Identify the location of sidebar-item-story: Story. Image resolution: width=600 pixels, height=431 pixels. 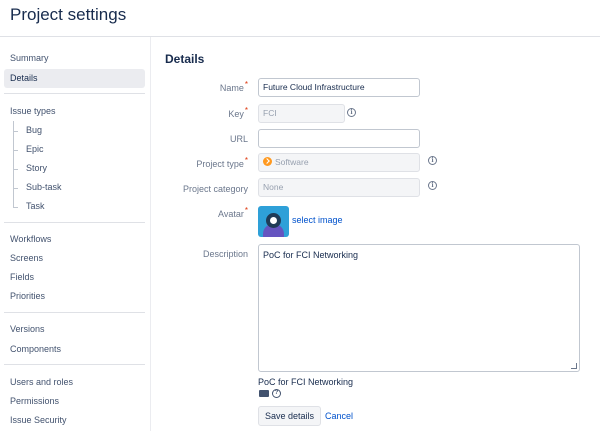
(74, 168).